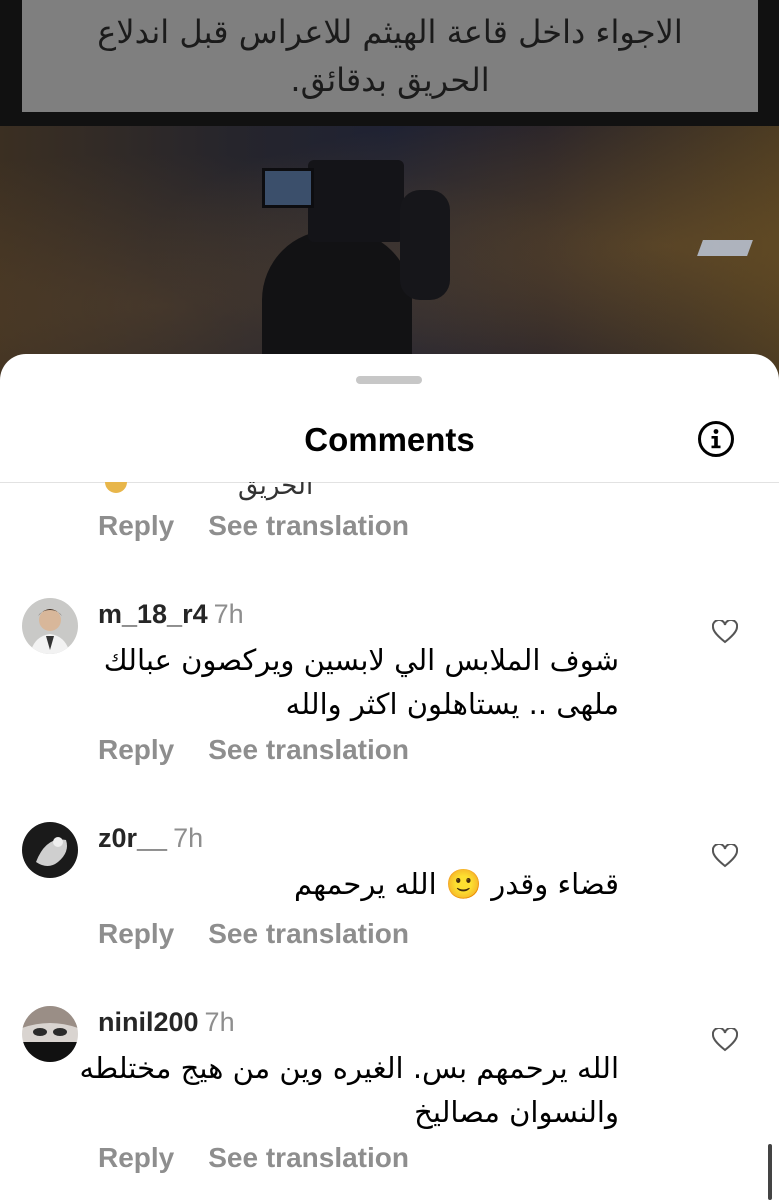 This screenshot has width=779, height=1200. What do you see at coordinates (389, 439) in the screenshot?
I see `sheet-title: Comments` at bounding box center [389, 439].